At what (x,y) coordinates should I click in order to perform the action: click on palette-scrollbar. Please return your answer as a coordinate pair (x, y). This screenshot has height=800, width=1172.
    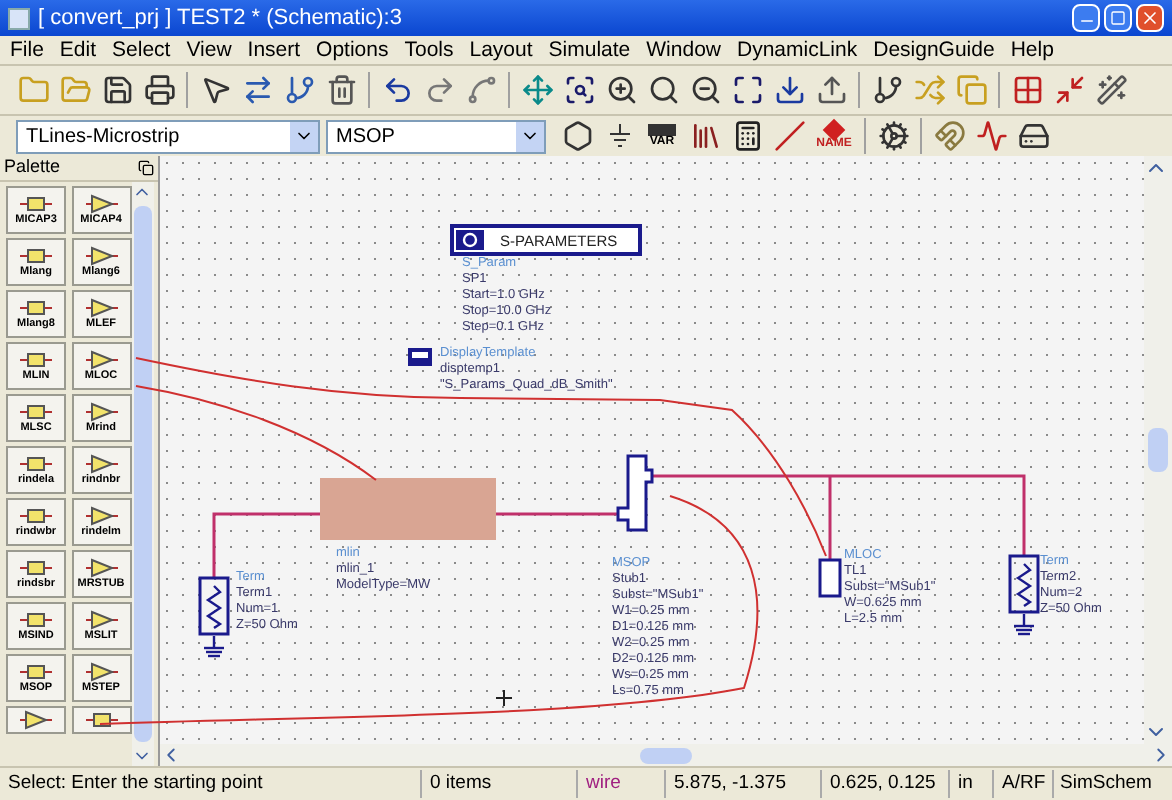
    Looking at the image, I should click on (143, 474).